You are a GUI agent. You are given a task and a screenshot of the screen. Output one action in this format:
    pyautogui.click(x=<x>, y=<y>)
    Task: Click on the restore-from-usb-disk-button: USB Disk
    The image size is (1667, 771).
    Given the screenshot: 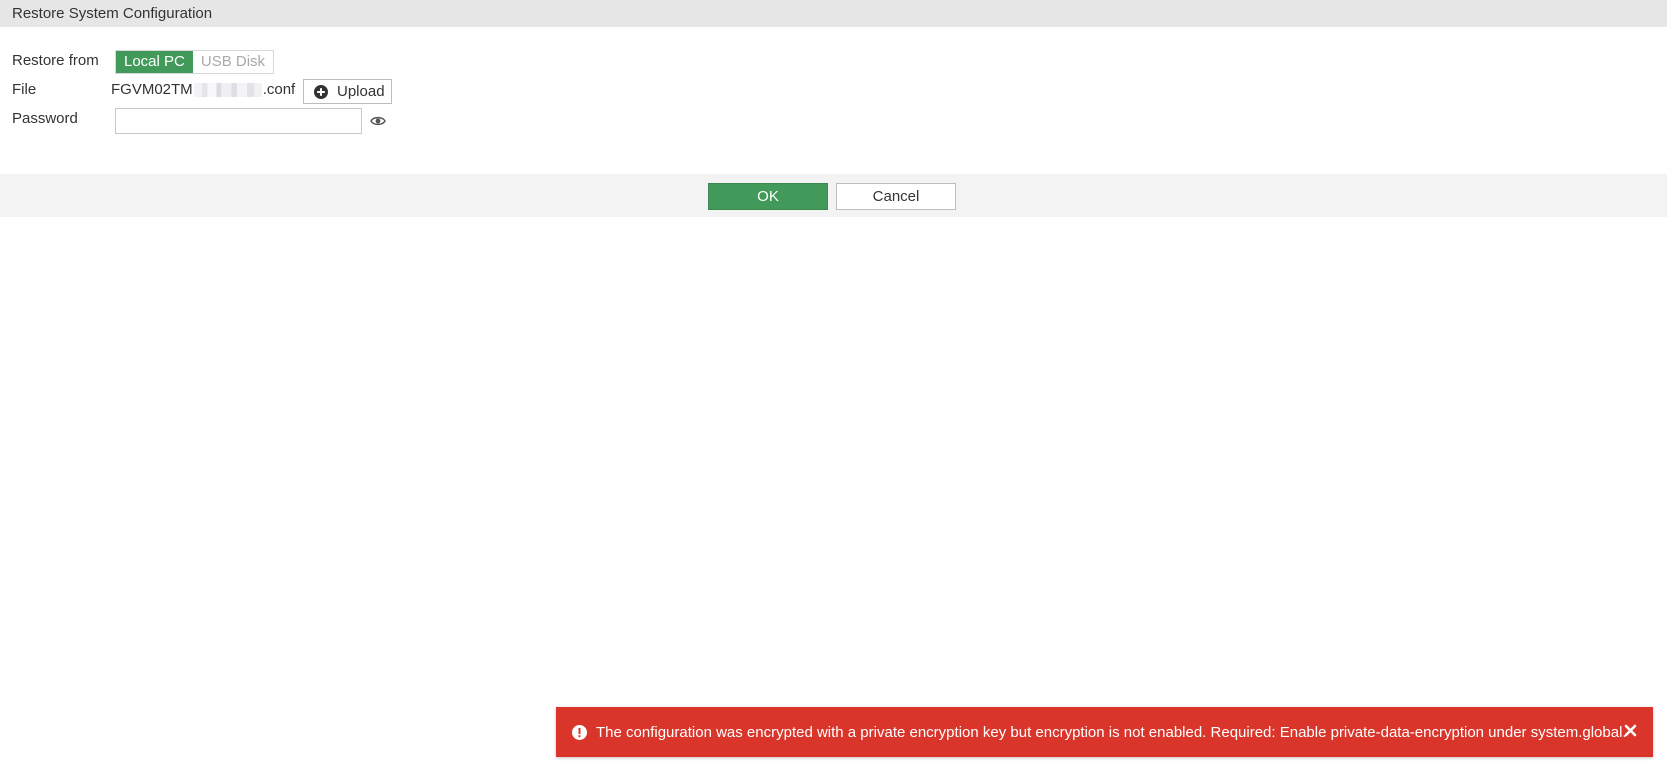 What is the action you would take?
    pyautogui.click(x=233, y=62)
    